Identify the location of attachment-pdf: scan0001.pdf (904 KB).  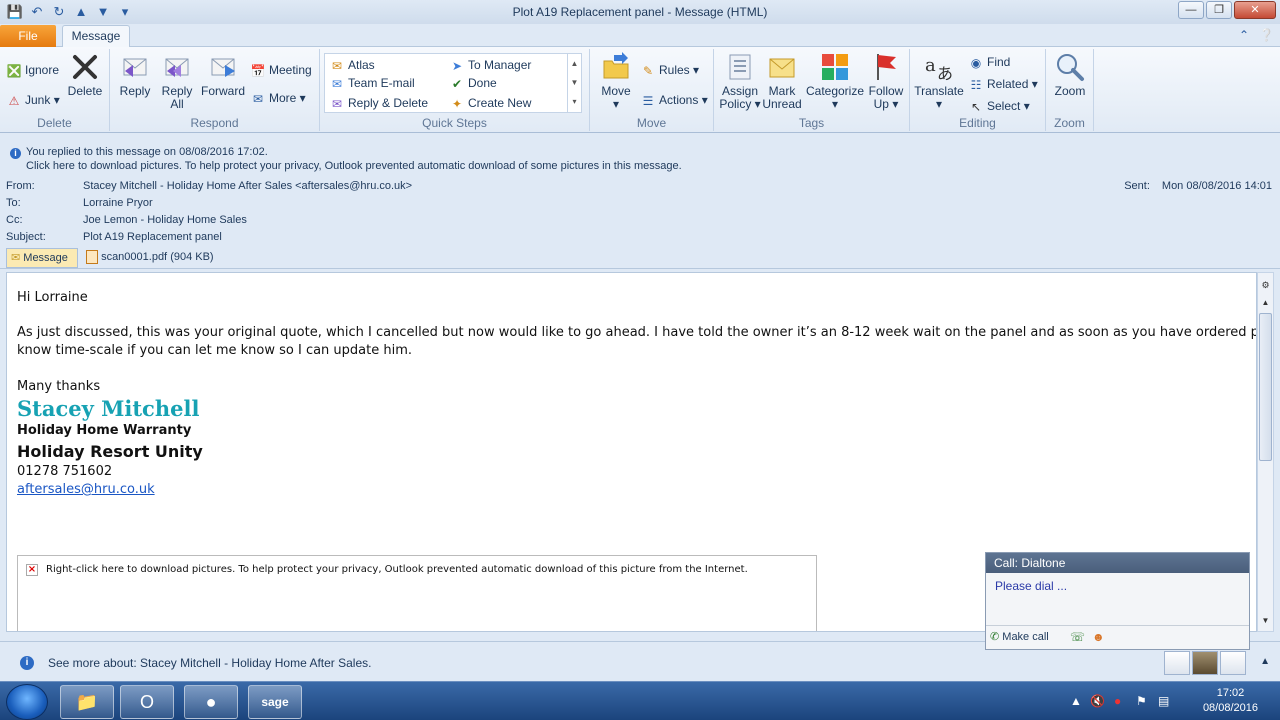
(150, 258).